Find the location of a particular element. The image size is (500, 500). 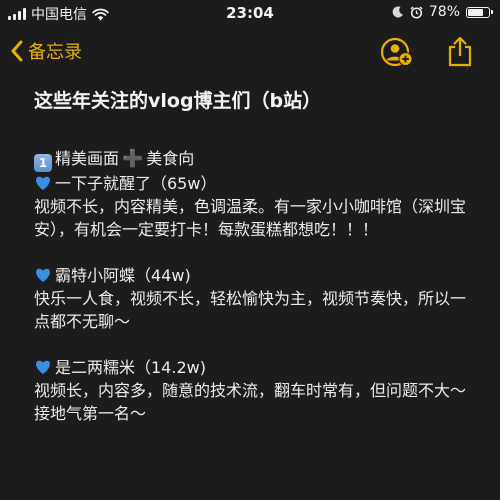

share-button is located at coordinates (460, 54).